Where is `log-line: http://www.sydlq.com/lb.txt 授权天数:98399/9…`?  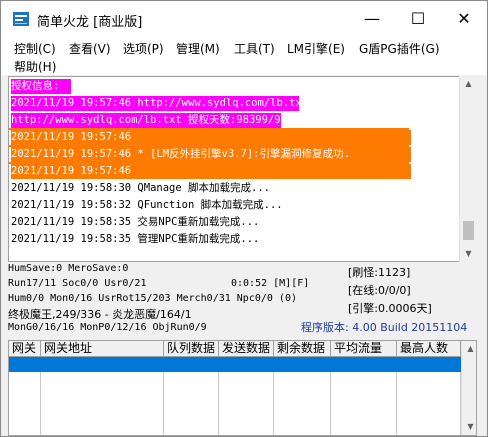
log-line: http://www.sydlq.com/lb.txt 授权天数:98399/9… is located at coordinates (158, 120).